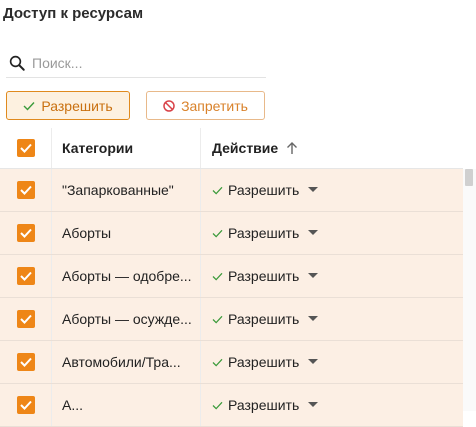 This screenshot has height=427, width=476. I want to click on table-row: А... Разрешить, so click(231, 405).